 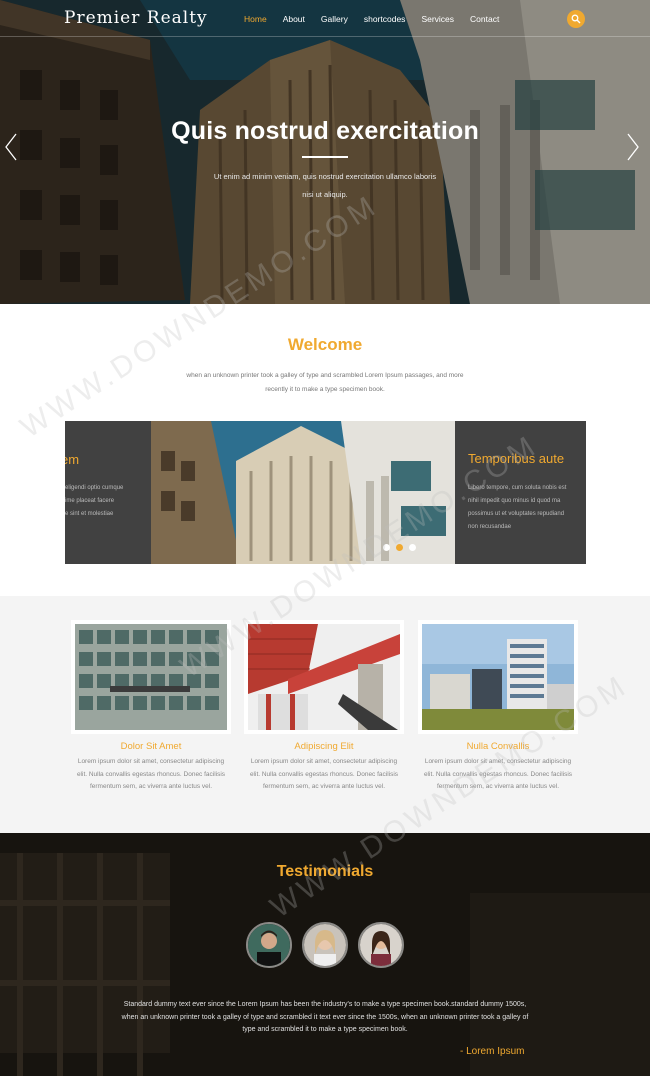 What do you see at coordinates (303, 492) in the screenshot?
I see `slide-image` at bounding box center [303, 492].